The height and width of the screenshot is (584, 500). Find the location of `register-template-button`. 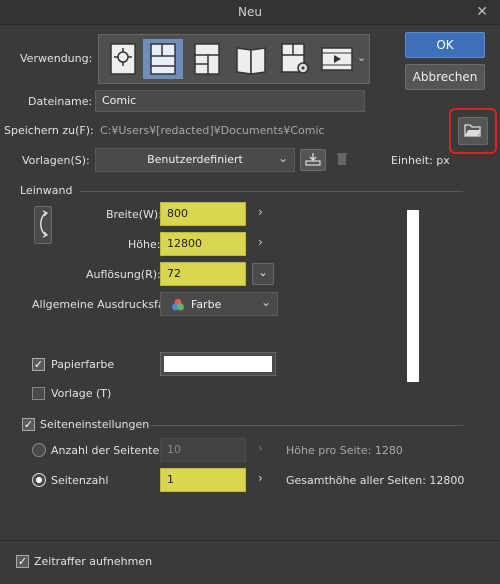

register-template-button is located at coordinates (313, 160).